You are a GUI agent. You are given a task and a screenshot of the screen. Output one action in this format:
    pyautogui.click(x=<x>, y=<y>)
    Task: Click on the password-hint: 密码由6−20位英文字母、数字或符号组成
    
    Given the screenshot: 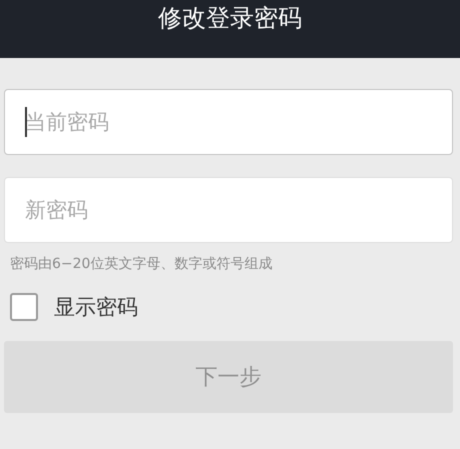 What is the action you would take?
    pyautogui.click(x=141, y=264)
    